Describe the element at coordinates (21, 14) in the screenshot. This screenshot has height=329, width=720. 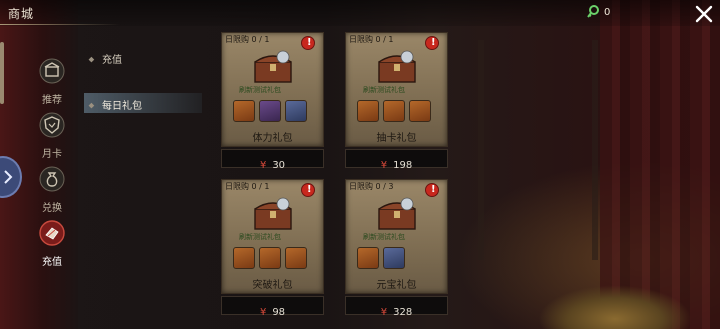
I see `page-title: 商城` at that location.